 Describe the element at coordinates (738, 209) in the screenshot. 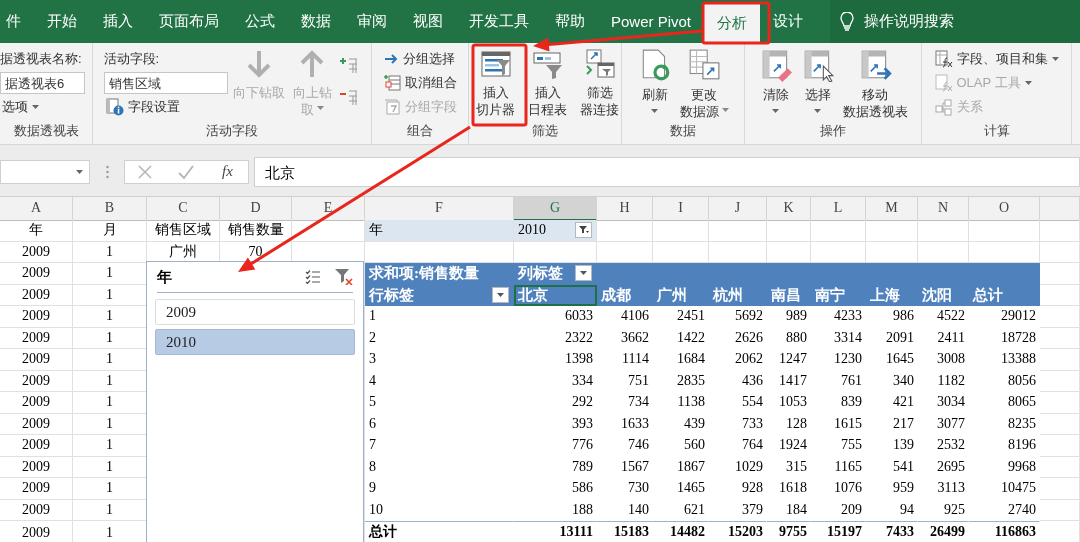

I see `column-header: J` at that location.